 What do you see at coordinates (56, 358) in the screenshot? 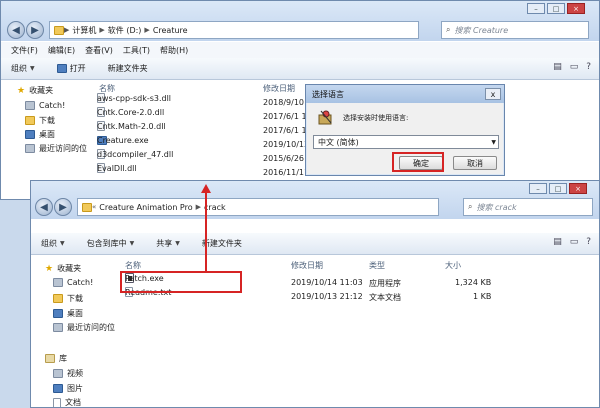
I see `nav-library: 库` at bounding box center [56, 358].